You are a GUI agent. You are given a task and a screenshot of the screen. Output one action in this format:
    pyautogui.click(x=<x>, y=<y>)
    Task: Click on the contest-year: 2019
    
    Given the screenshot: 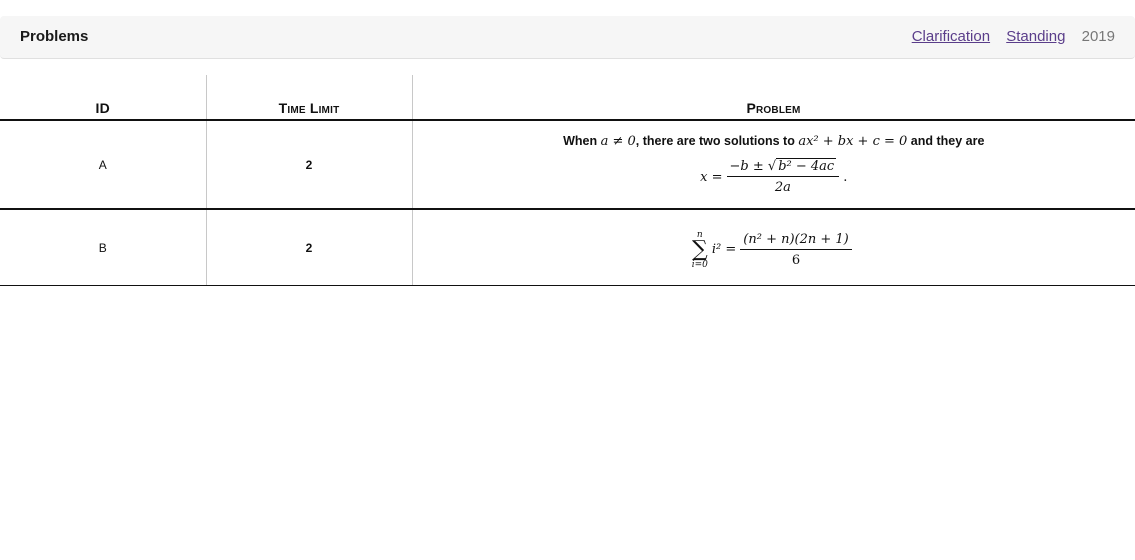 What is the action you would take?
    pyautogui.click(x=1098, y=36)
    